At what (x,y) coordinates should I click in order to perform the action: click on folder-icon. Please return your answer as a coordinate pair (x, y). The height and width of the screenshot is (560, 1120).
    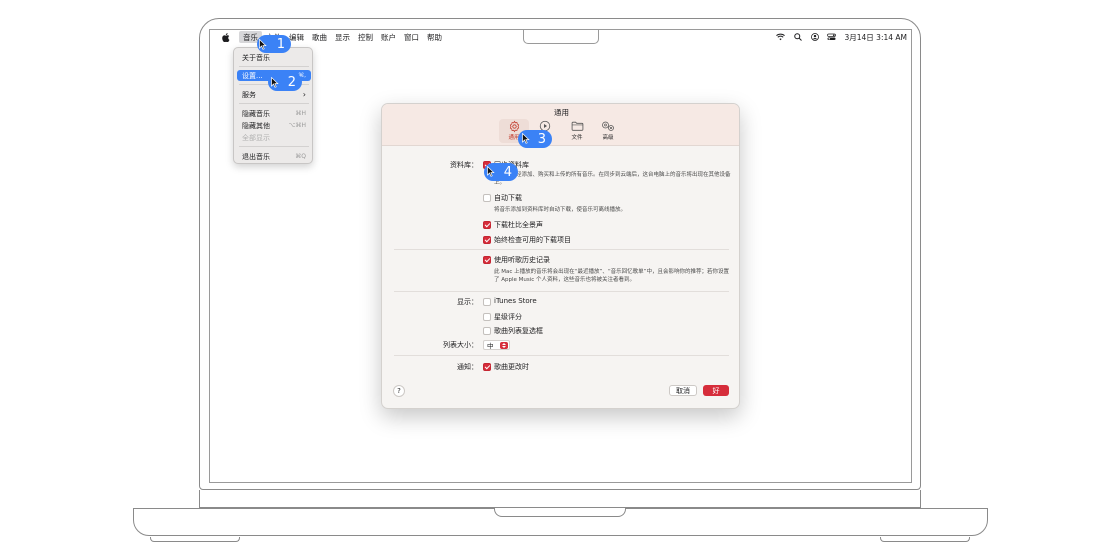
    Looking at the image, I should click on (577, 126).